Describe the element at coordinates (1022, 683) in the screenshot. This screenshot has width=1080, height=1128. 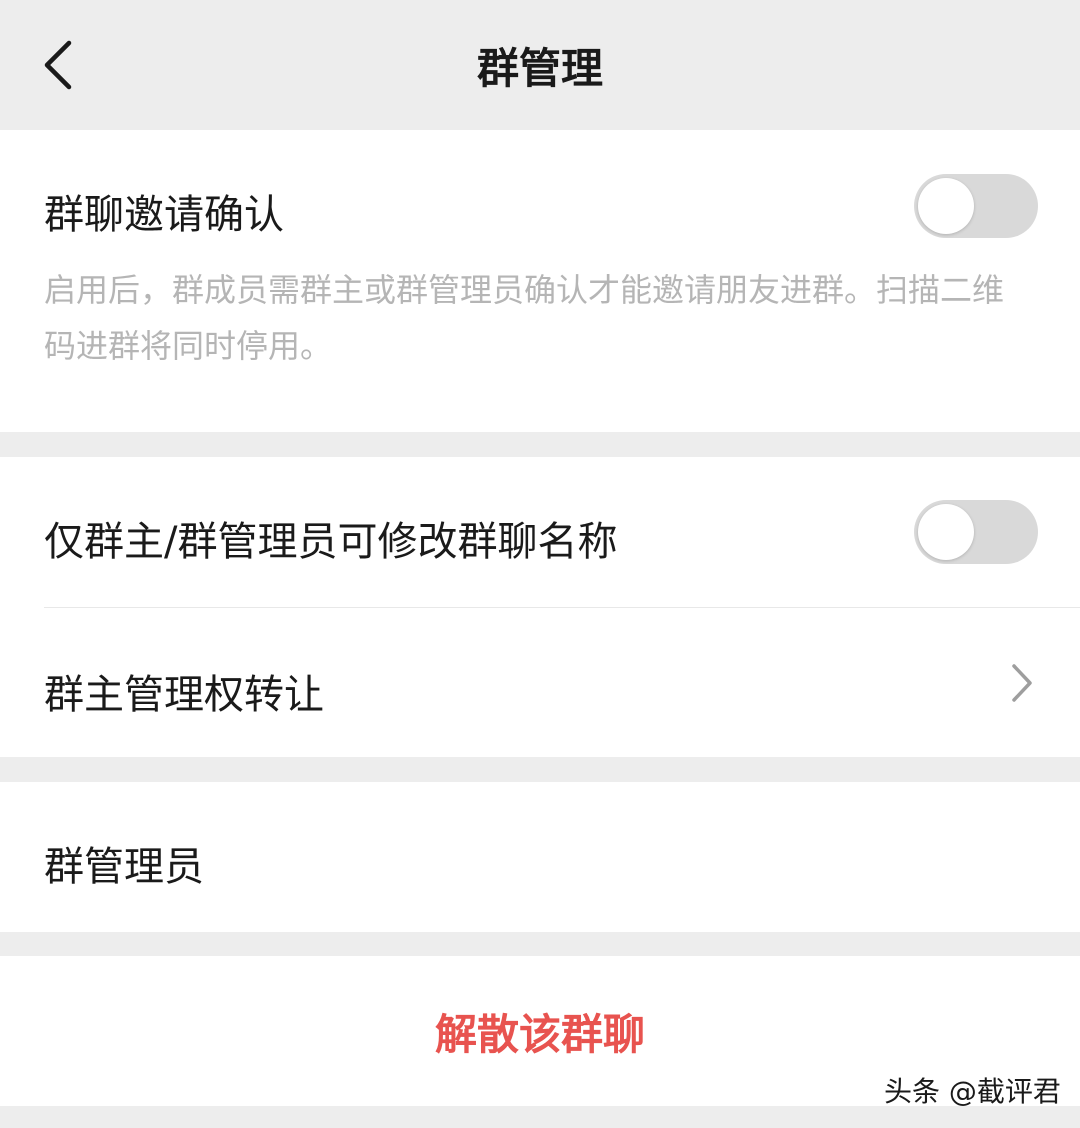
I see `chevron-right-icon` at that location.